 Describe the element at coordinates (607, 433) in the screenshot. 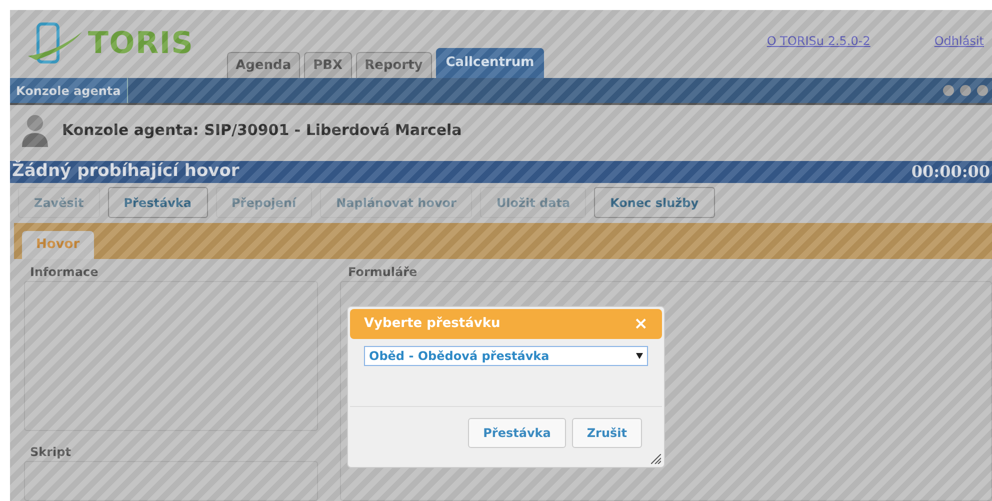

I see `dialog-button: Zrušit` at that location.